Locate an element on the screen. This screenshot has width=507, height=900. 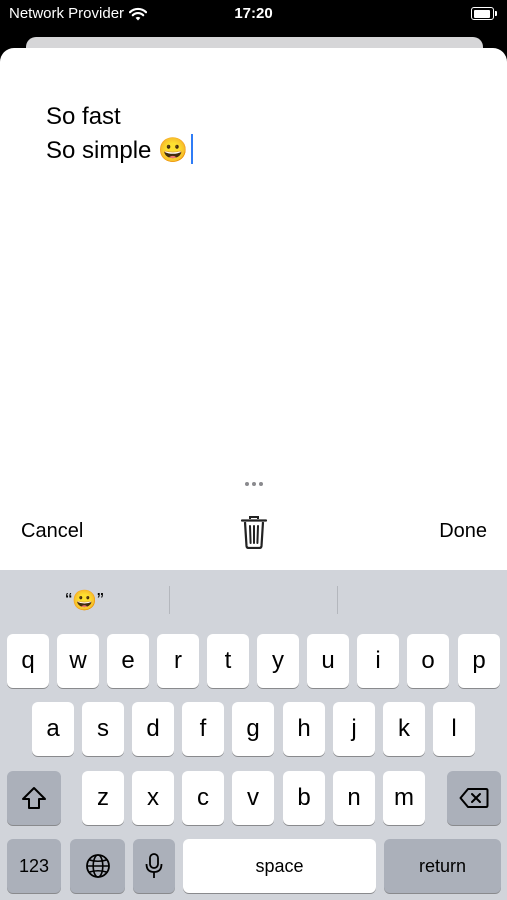
key-n: n is located at coordinates (354, 798).